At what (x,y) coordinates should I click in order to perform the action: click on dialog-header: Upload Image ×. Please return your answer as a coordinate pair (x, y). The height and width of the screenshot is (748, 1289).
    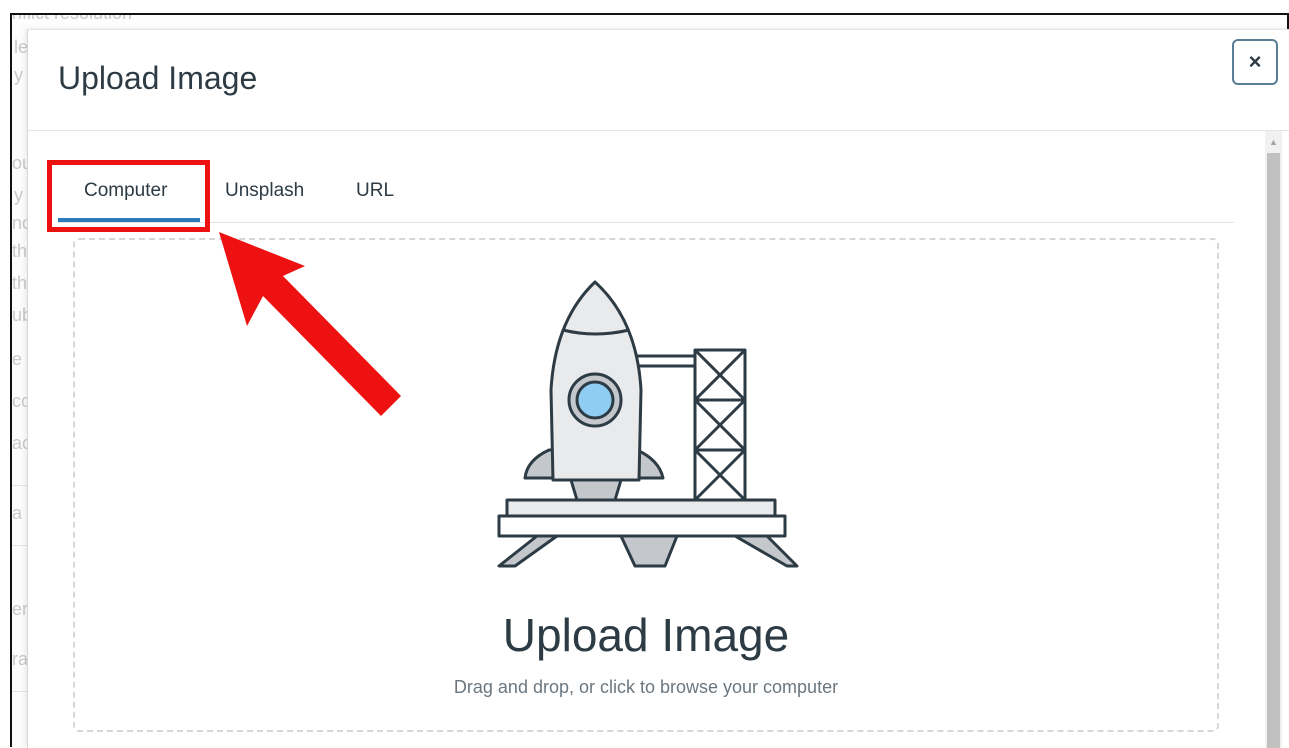
    Looking at the image, I should click on (658, 80).